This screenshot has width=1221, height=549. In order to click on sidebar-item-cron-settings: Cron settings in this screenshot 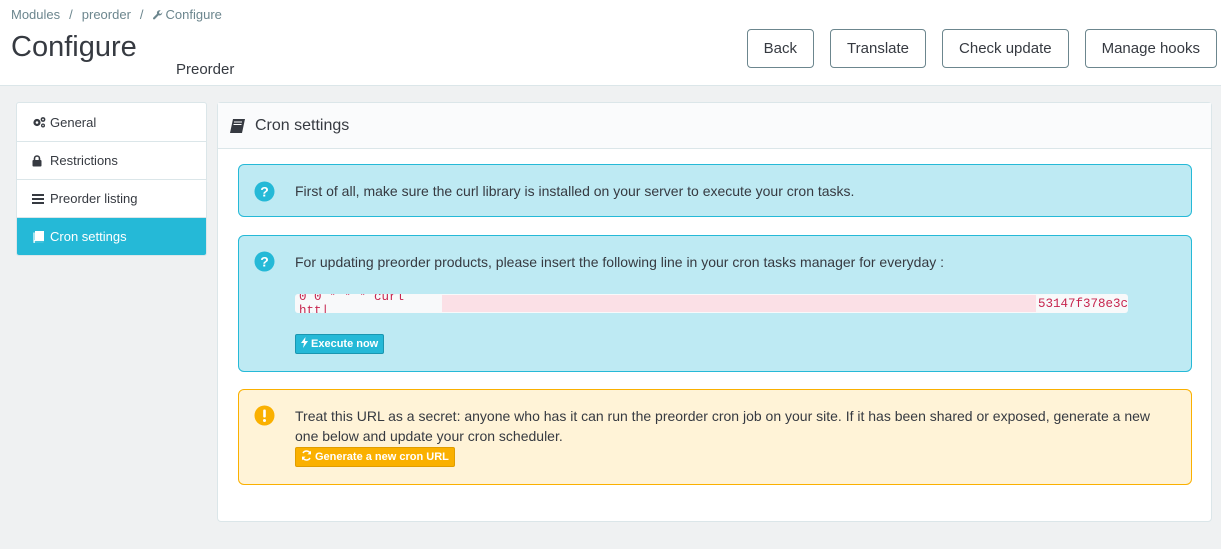, I will do `click(111, 236)`.